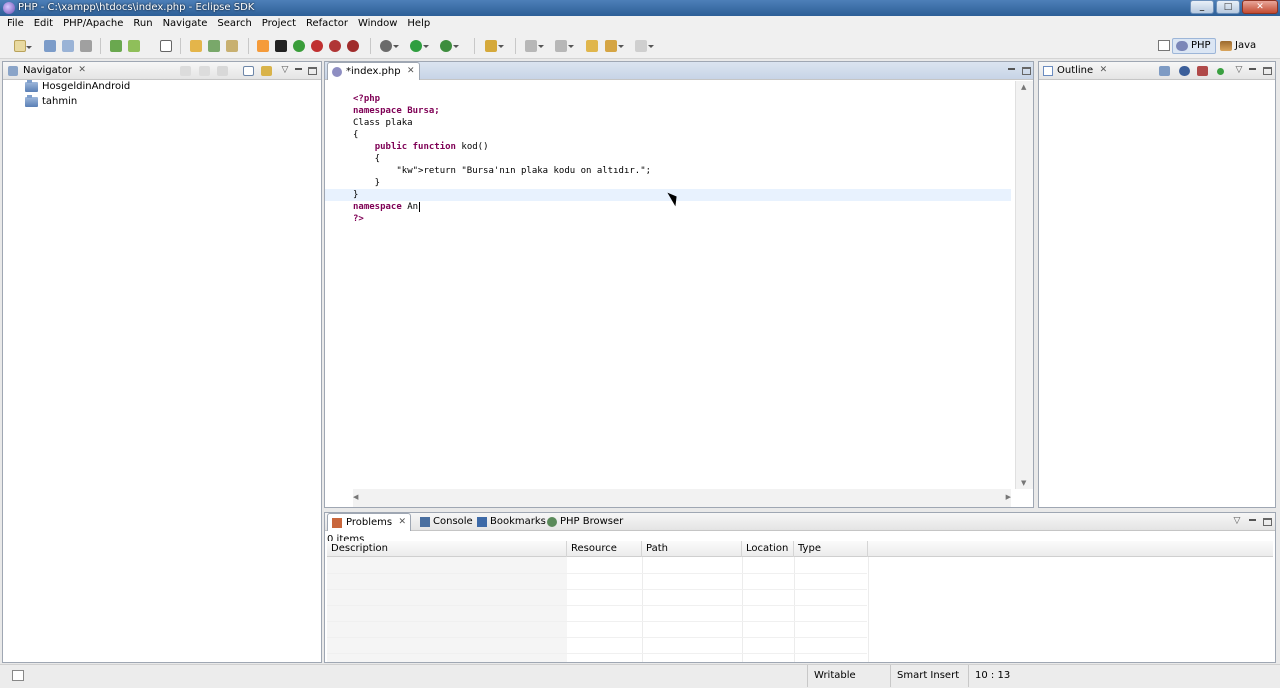 The width and height of the screenshot is (1280, 688). What do you see at coordinates (768, 549) in the screenshot?
I see `column-location: Location` at bounding box center [768, 549].